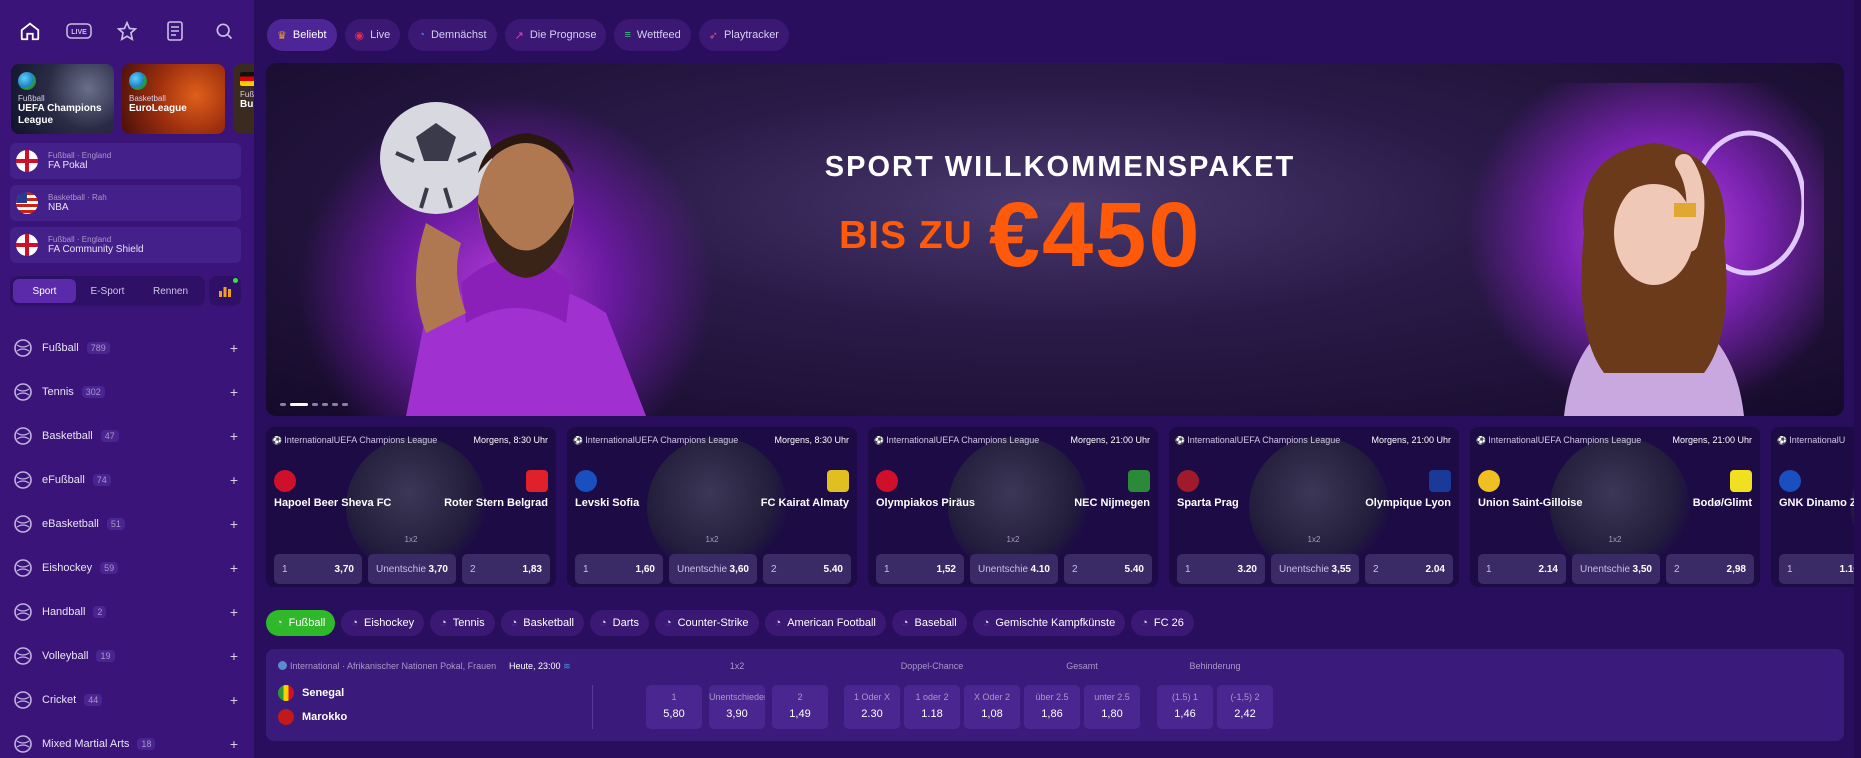 This screenshot has height=758, width=1861. What do you see at coordinates (173, 99) in the screenshot?
I see `featured-card: Basketball EuroLeague` at bounding box center [173, 99].